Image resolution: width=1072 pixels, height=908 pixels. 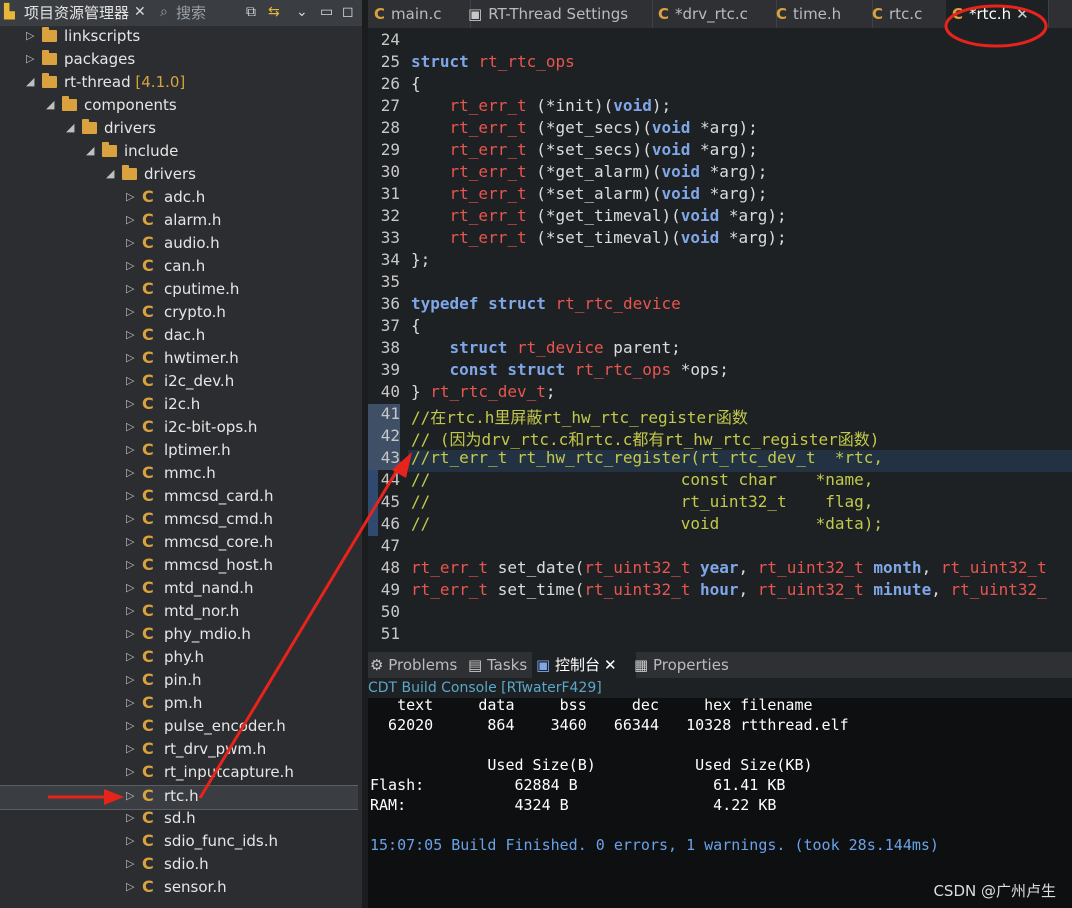 What do you see at coordinates (179, 405) in the screenshot?
I see `tree-file: ▷ Ci2c.h` at bounding box center [179, 405].